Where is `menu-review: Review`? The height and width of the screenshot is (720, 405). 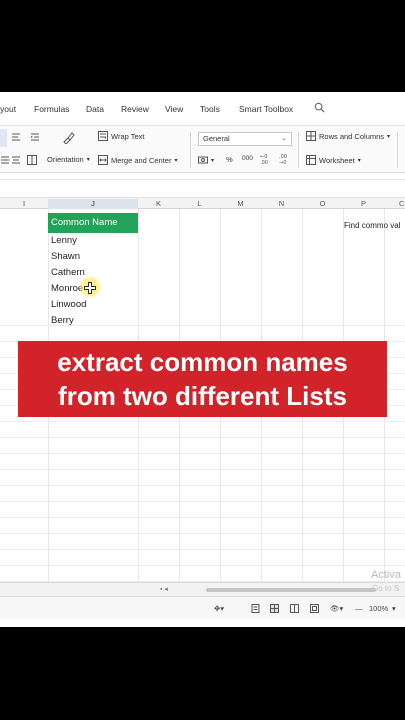 menu-review: Review is located at coordinates (135, 109).